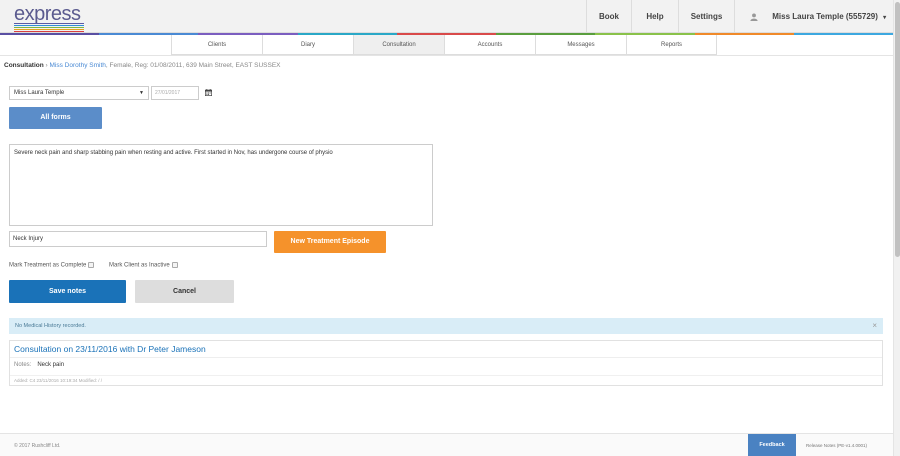 Image resolution: width=900 pixels, height=456 pixels. What do you see at coordinates (138, 239) in the screenshot?
I see `treatment-episode-input: Neck Injury` at bounding box center [138, 239].